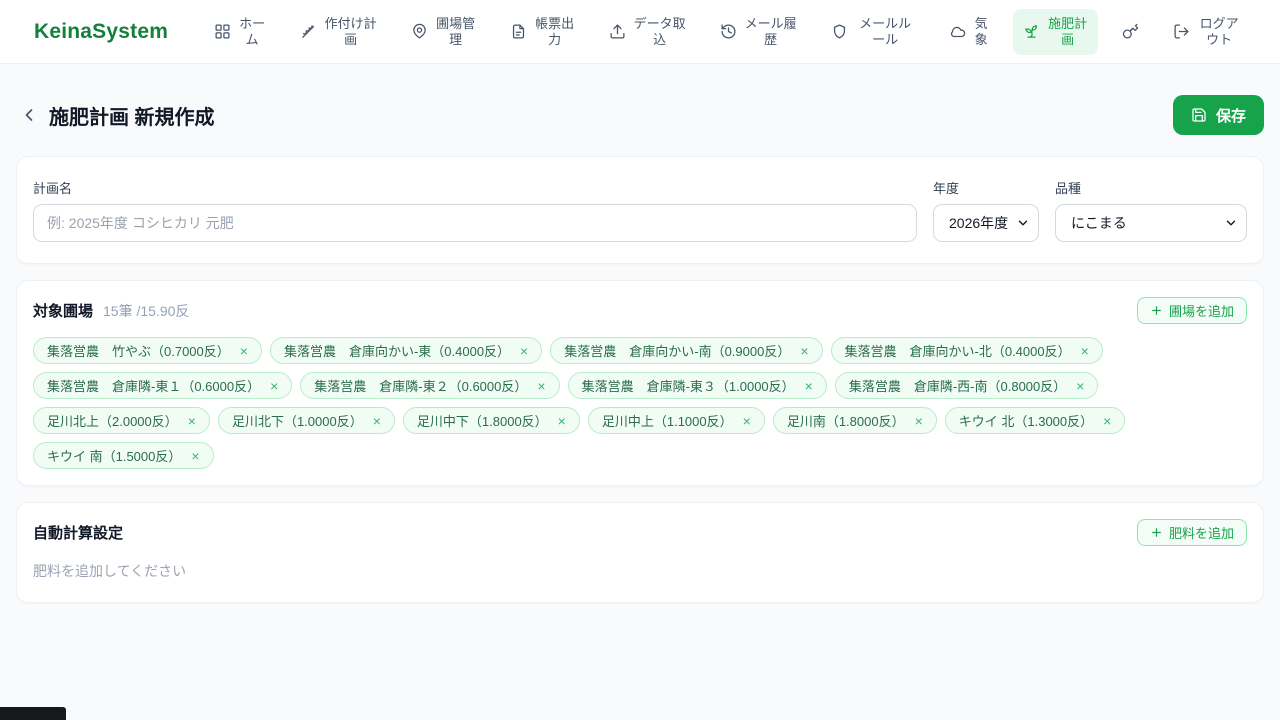  I want to click on nav-item-label: 施肥計画, so click(1068, 31).